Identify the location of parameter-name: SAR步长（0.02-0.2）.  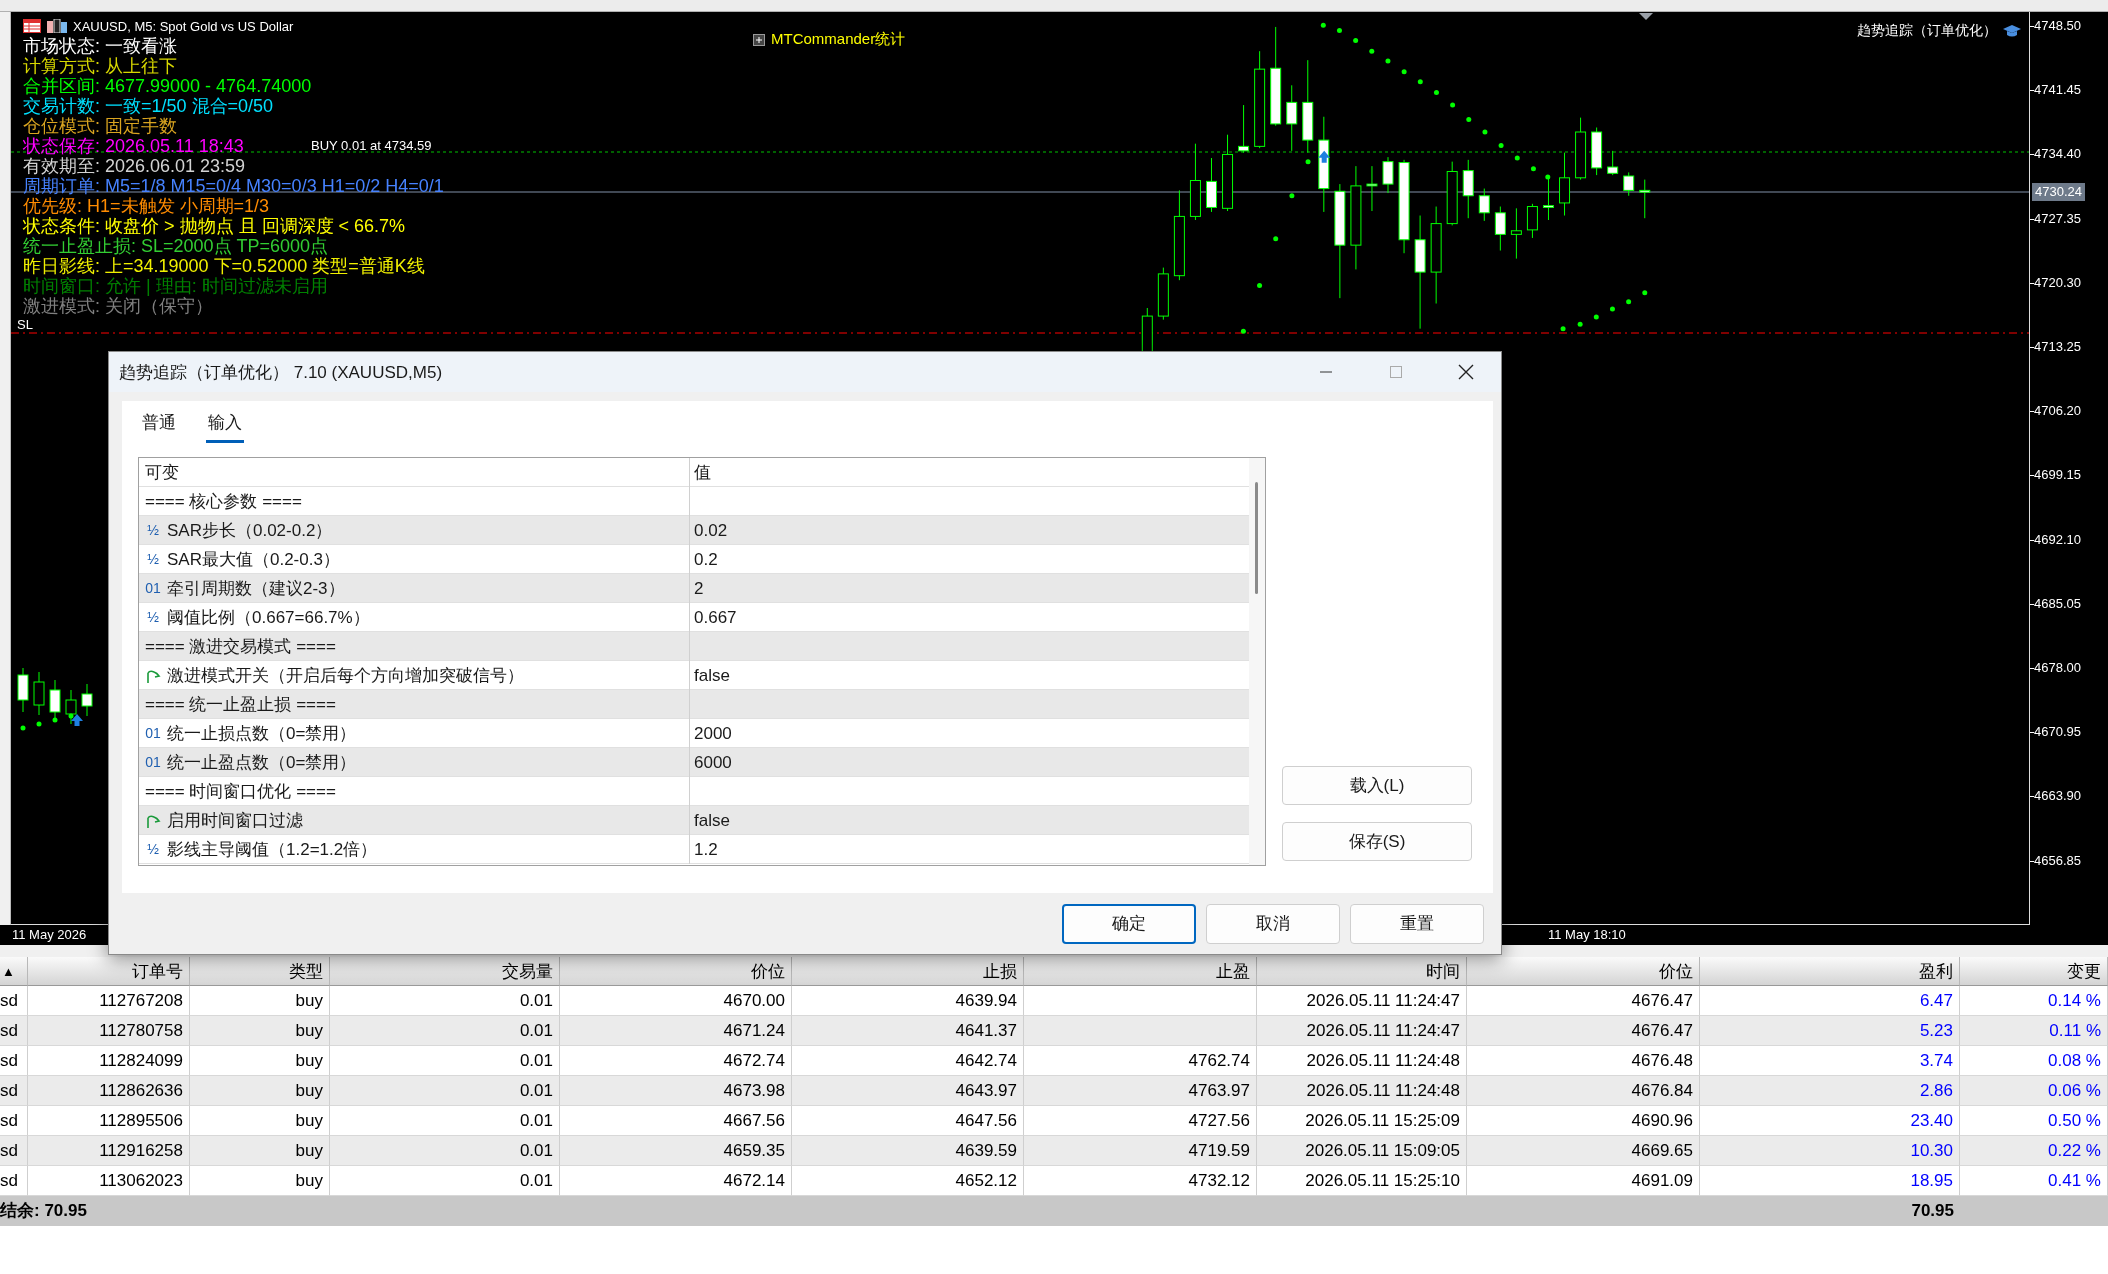
(250, 531).